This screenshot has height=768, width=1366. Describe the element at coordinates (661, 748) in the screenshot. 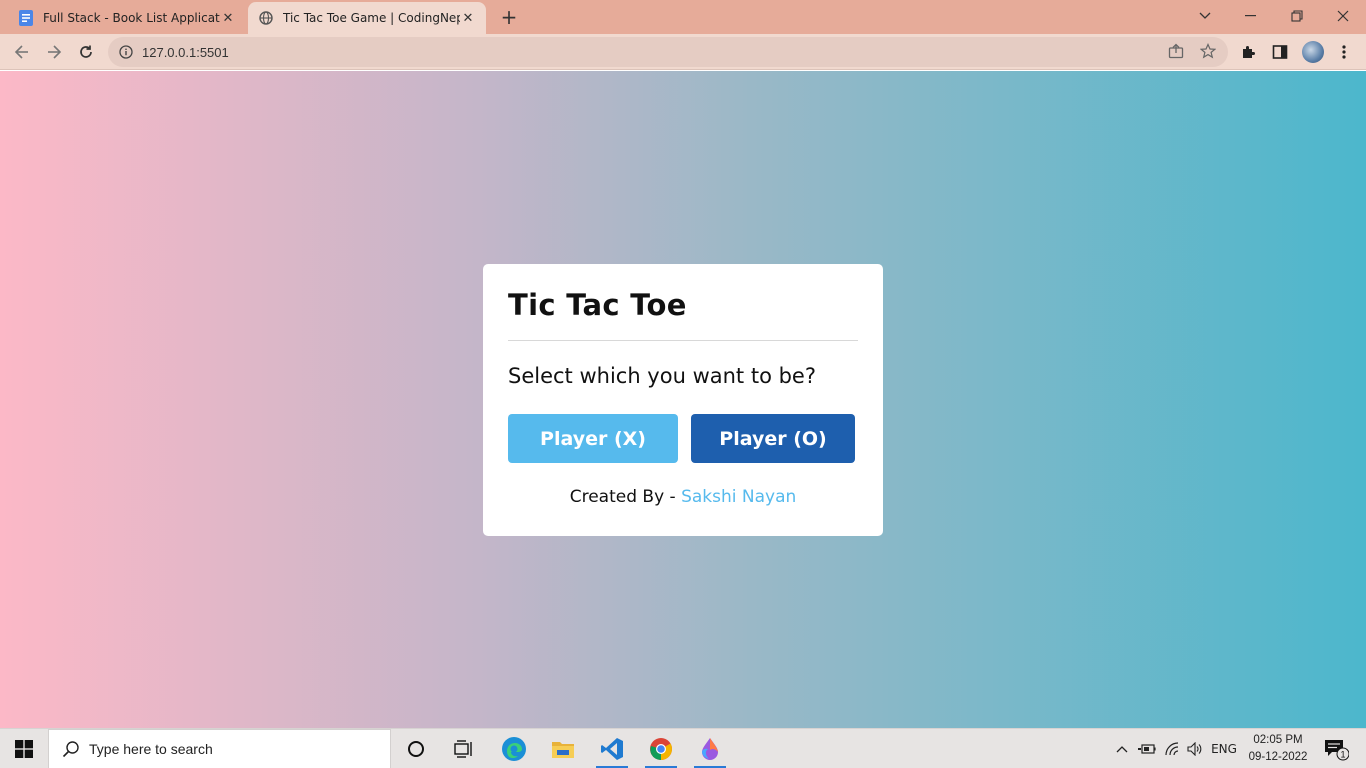

I see `chrome-icon` at that location.